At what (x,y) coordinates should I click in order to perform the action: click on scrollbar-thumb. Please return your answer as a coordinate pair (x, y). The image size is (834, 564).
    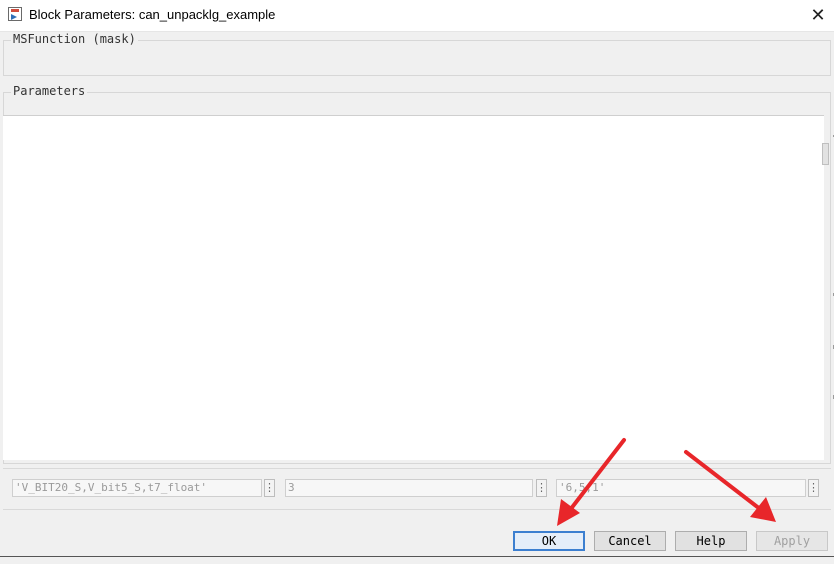
    Looking at the image, I should click on (825, 154).